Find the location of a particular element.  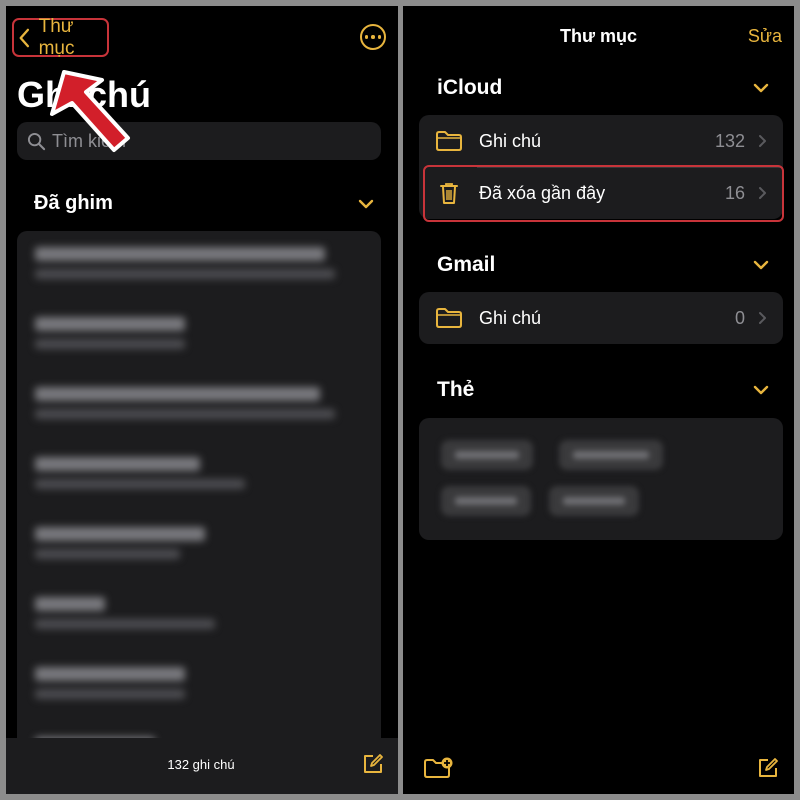

back-to-folders-button: Thư mục is located at coordinates (60, 37).